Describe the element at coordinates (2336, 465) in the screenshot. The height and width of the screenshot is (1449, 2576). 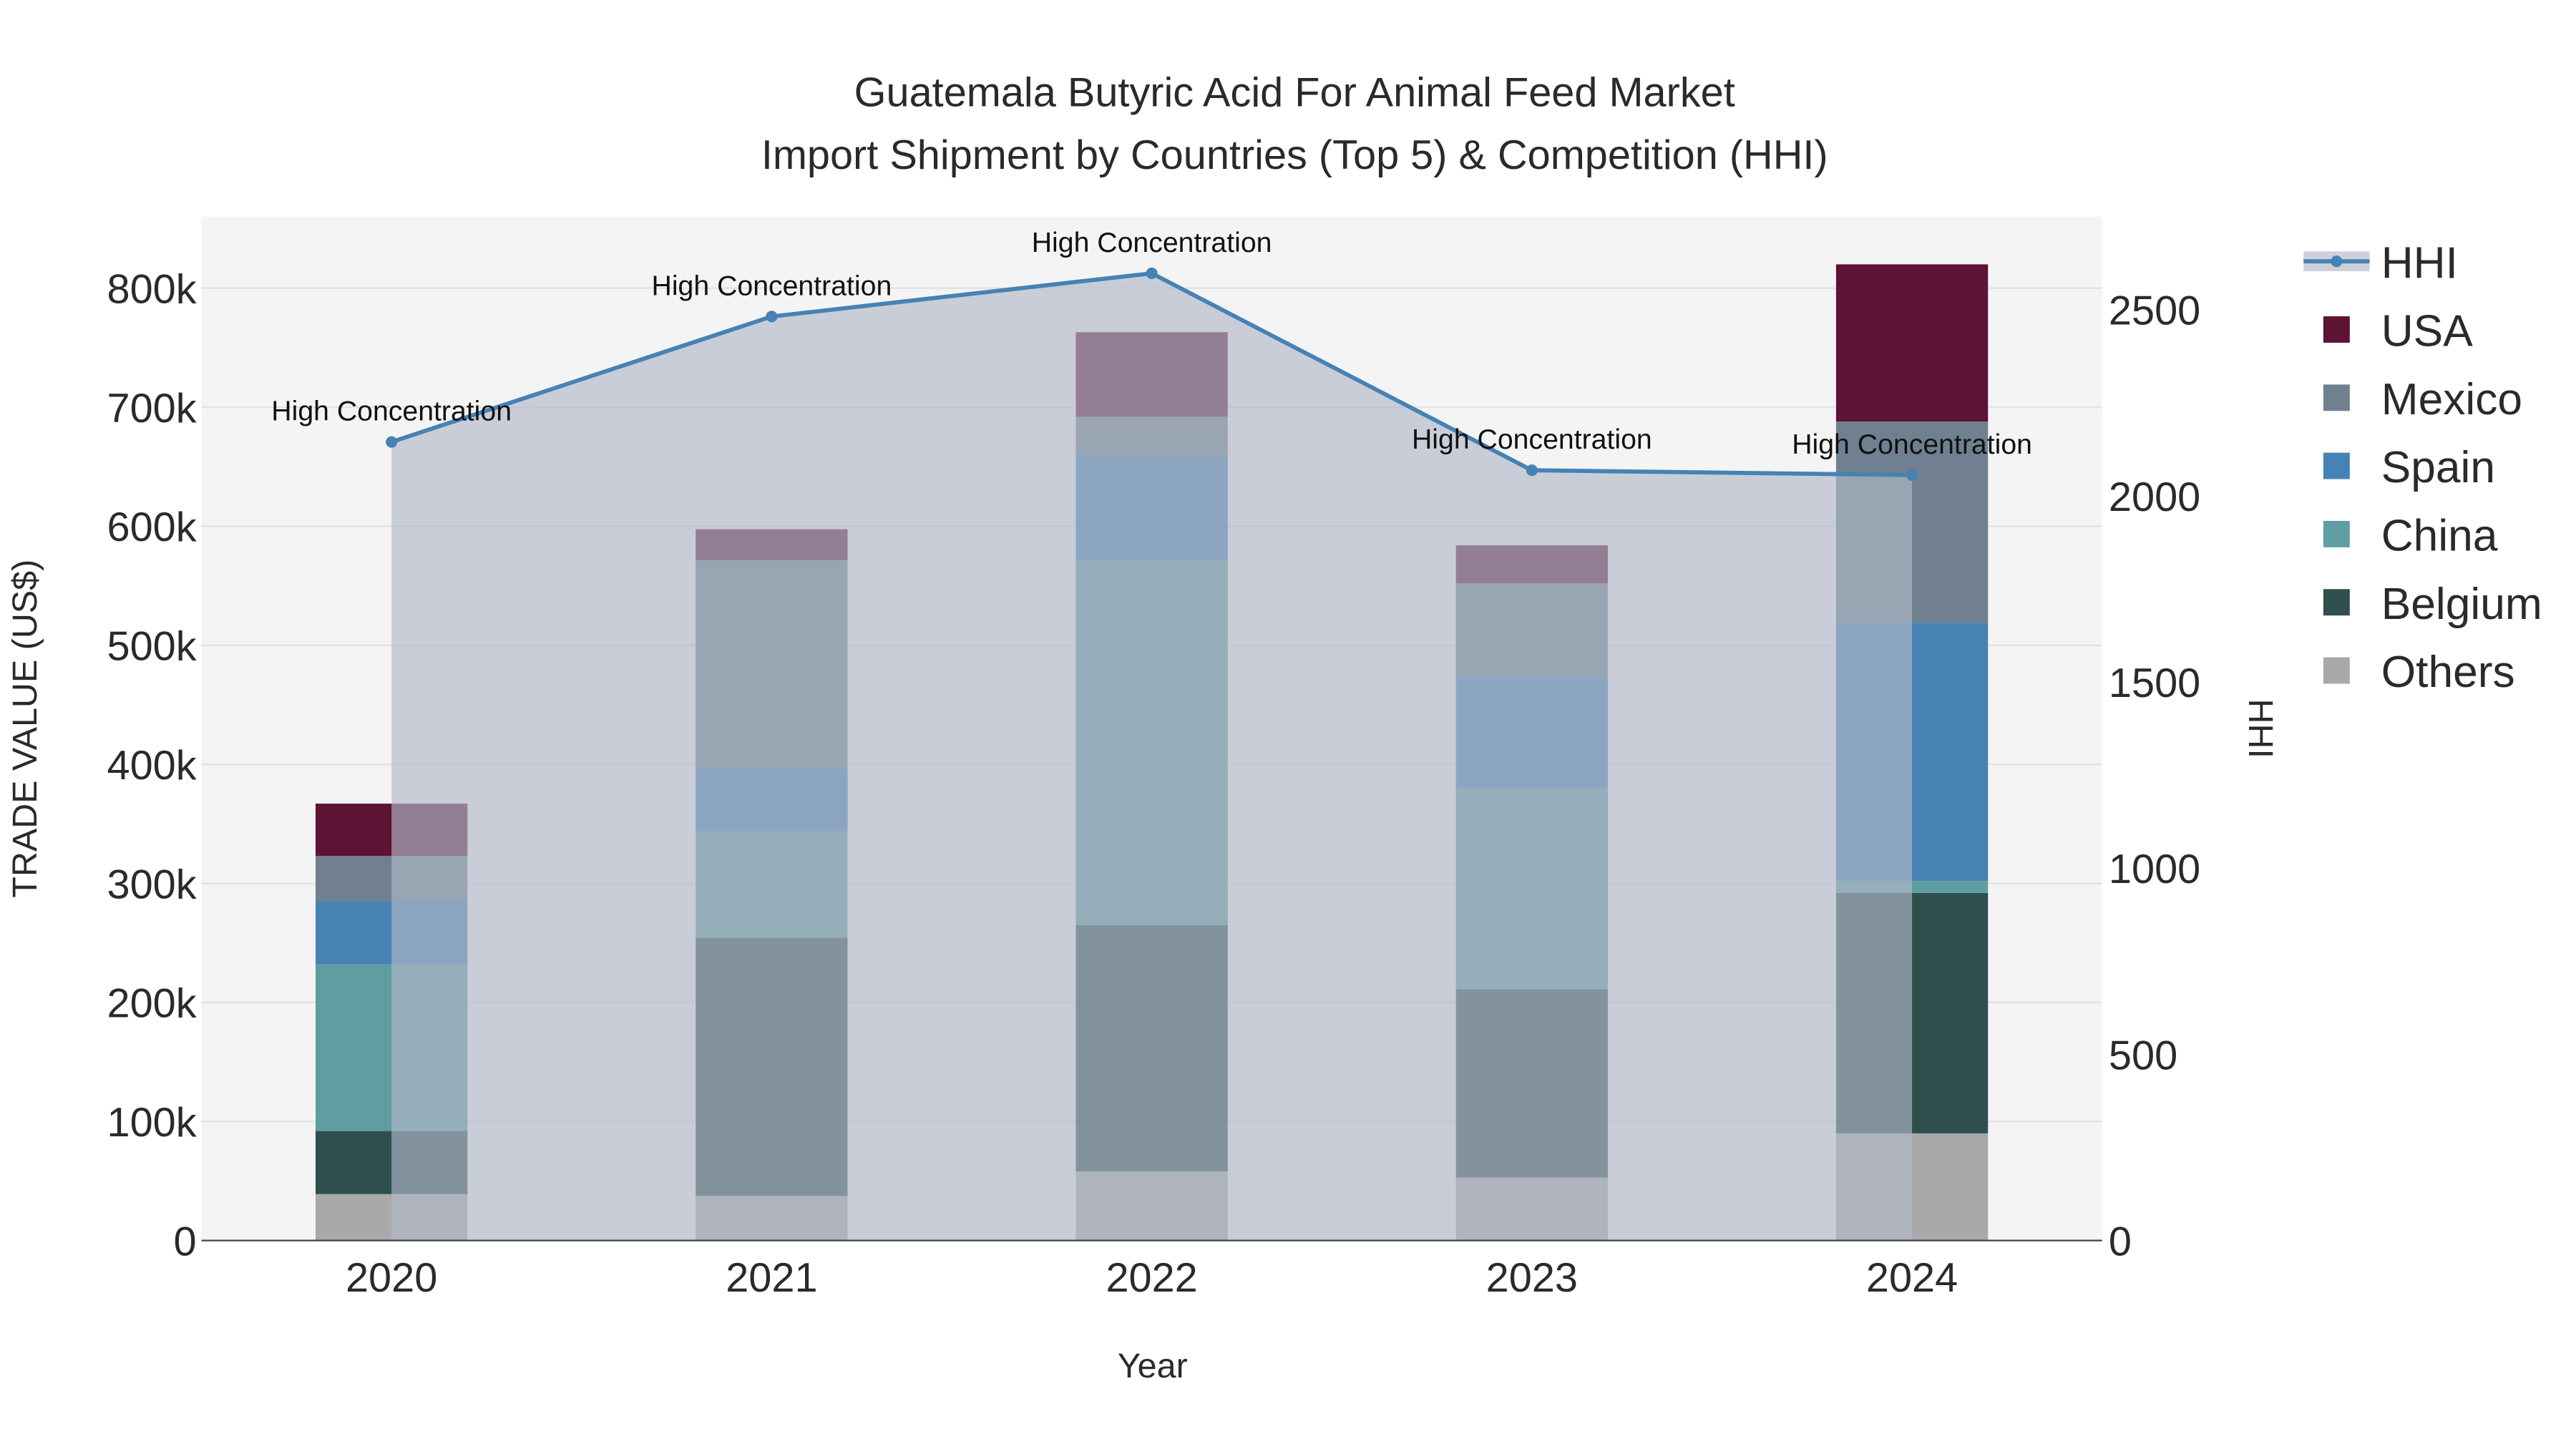
I see `legend-swatch-spain` at that location.